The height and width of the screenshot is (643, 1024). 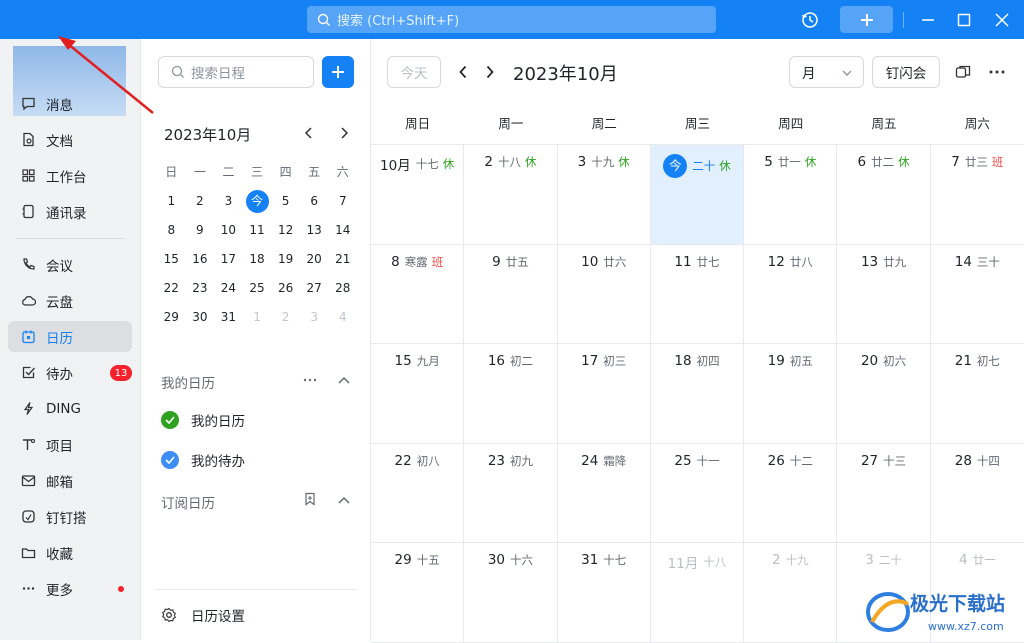 I want to click on nav-item-contacts: 通讯录, so click(x=70, y=211).